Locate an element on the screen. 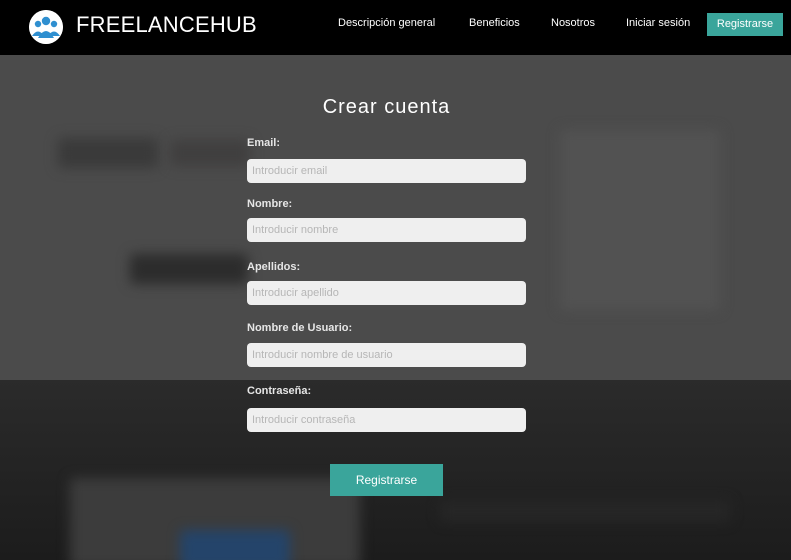 The image size is (791, 560). nav-link-about: Nosotros is located at coordinates (573, 23).